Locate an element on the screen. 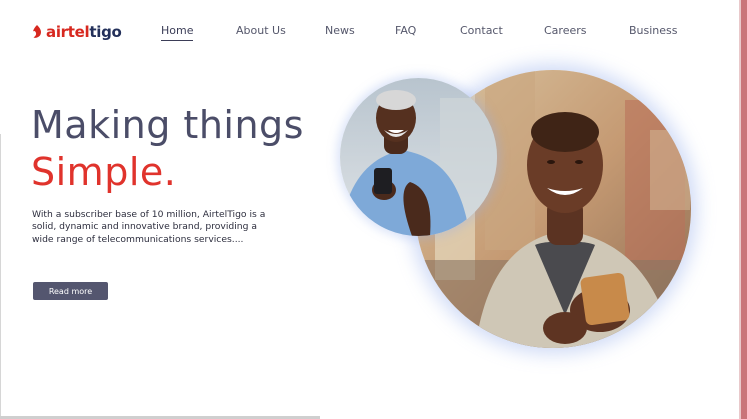 The width and height of the screenshot is (747, 419). nav-item-faq: FAQ is located at coordinates (405, 30).